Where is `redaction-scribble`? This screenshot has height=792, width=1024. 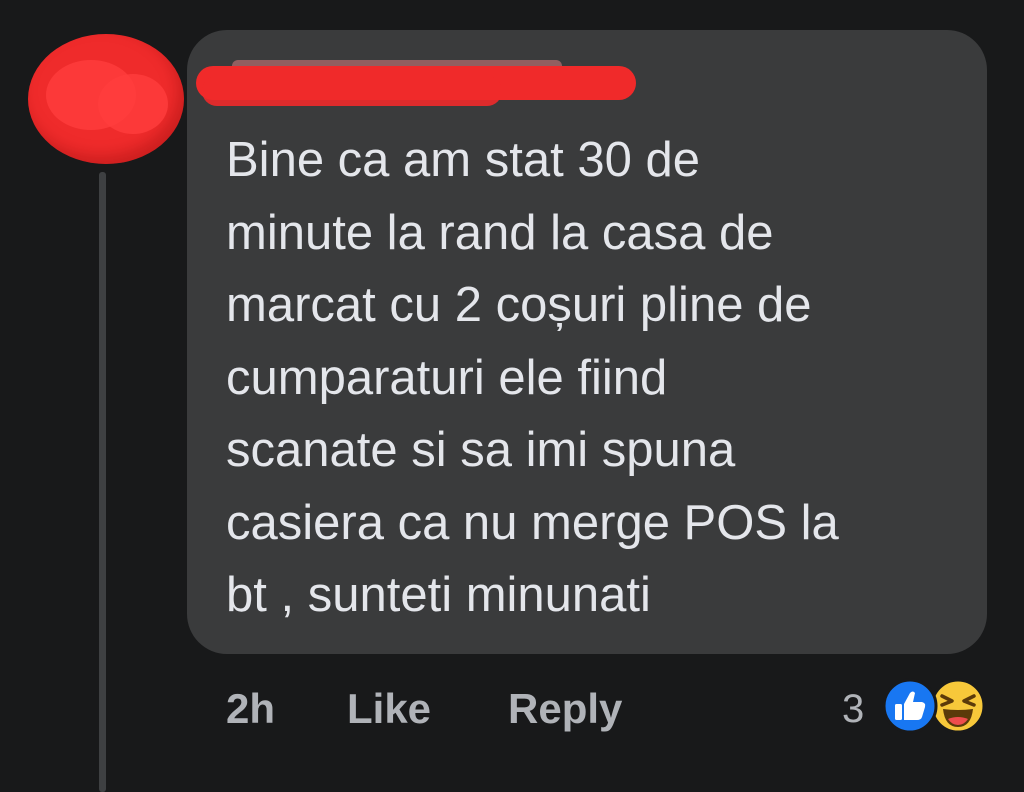
redaction-scribble is located at coordinates (133, 104).